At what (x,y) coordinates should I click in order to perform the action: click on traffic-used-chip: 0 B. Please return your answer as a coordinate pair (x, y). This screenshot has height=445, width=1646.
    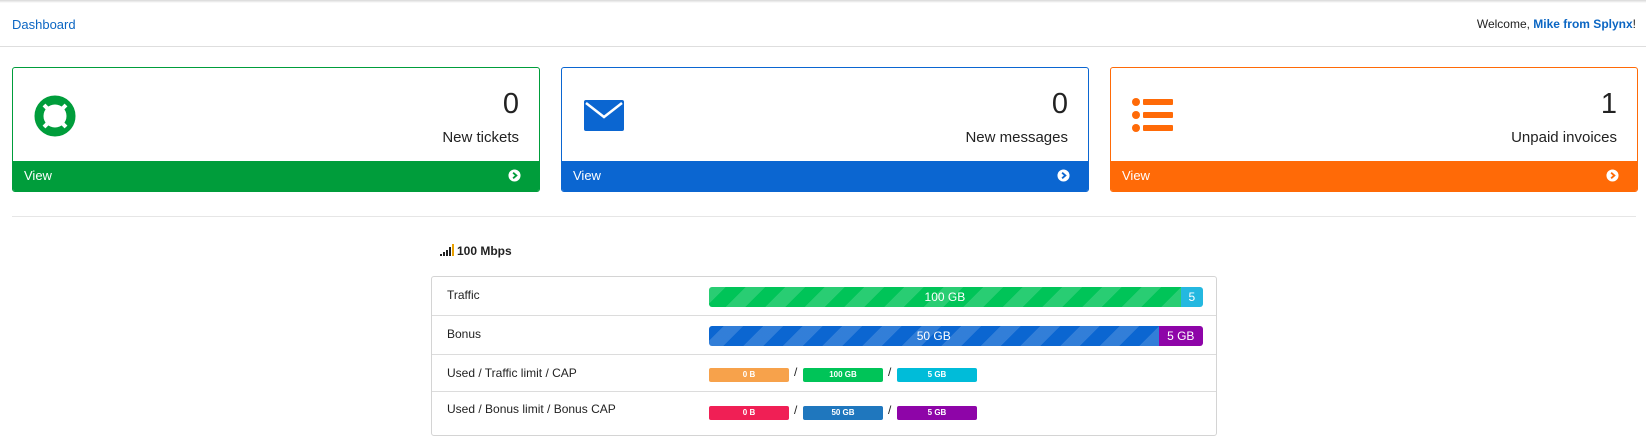
    Looking at the image, I should click on (749, 375).